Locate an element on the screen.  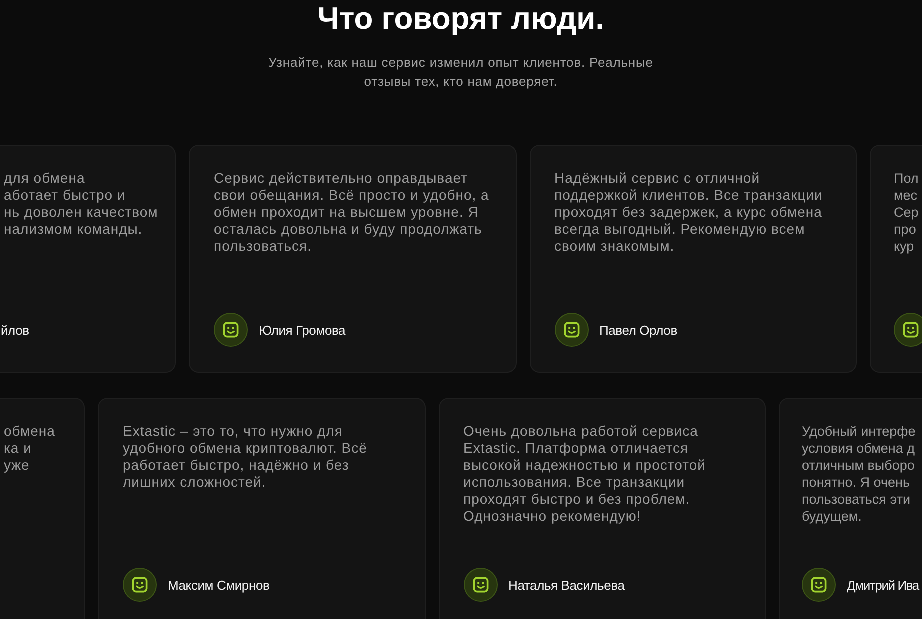
author-name: Павел Орлов is located at coordinates (639, 330).